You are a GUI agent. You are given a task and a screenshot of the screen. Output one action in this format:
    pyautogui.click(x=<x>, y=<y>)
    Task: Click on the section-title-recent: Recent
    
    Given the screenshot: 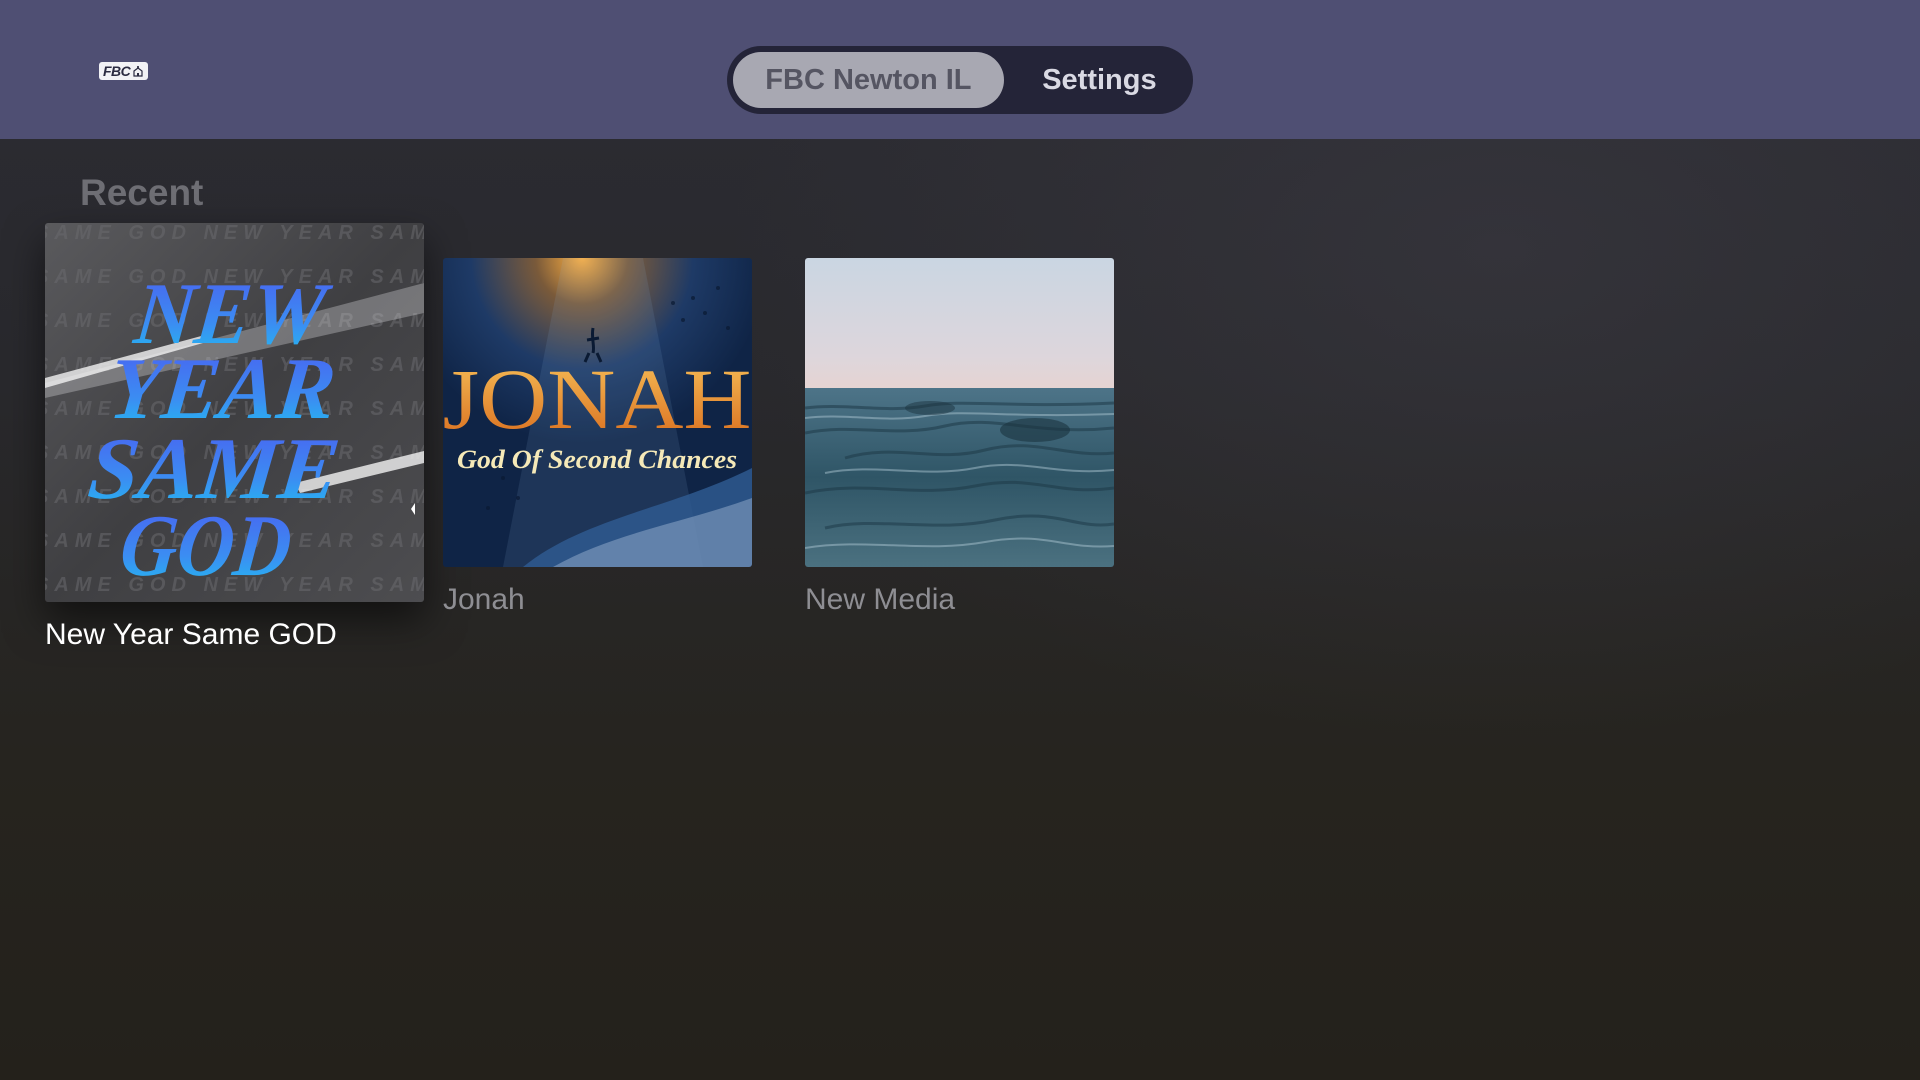 What is the action you would take?
    pyautogui.click(x=142, y=192)
    